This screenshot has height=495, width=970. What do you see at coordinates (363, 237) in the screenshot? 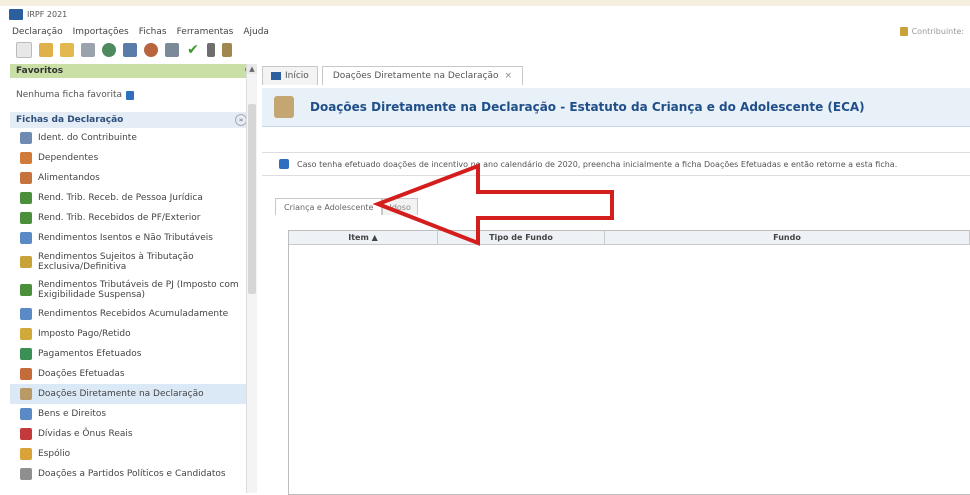
I see `col-item: Item ▲` at bounding box center [363, 237].